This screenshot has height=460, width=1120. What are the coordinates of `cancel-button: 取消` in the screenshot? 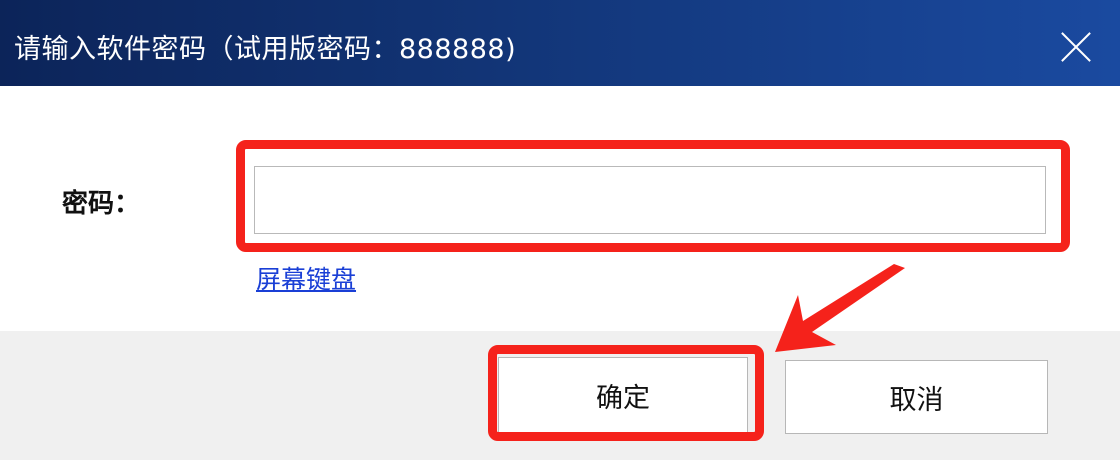 It's located at (916, 397).